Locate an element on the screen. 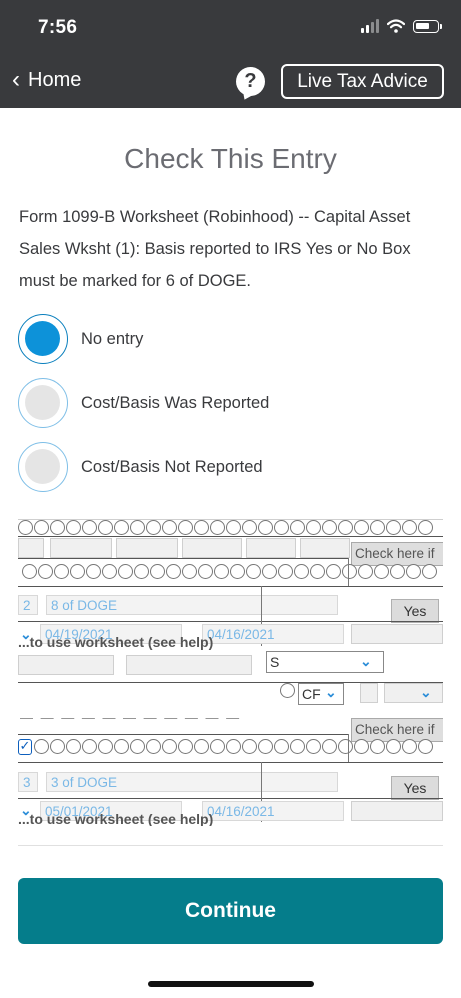  option-label: No entry is located at coordinates (112, 338).